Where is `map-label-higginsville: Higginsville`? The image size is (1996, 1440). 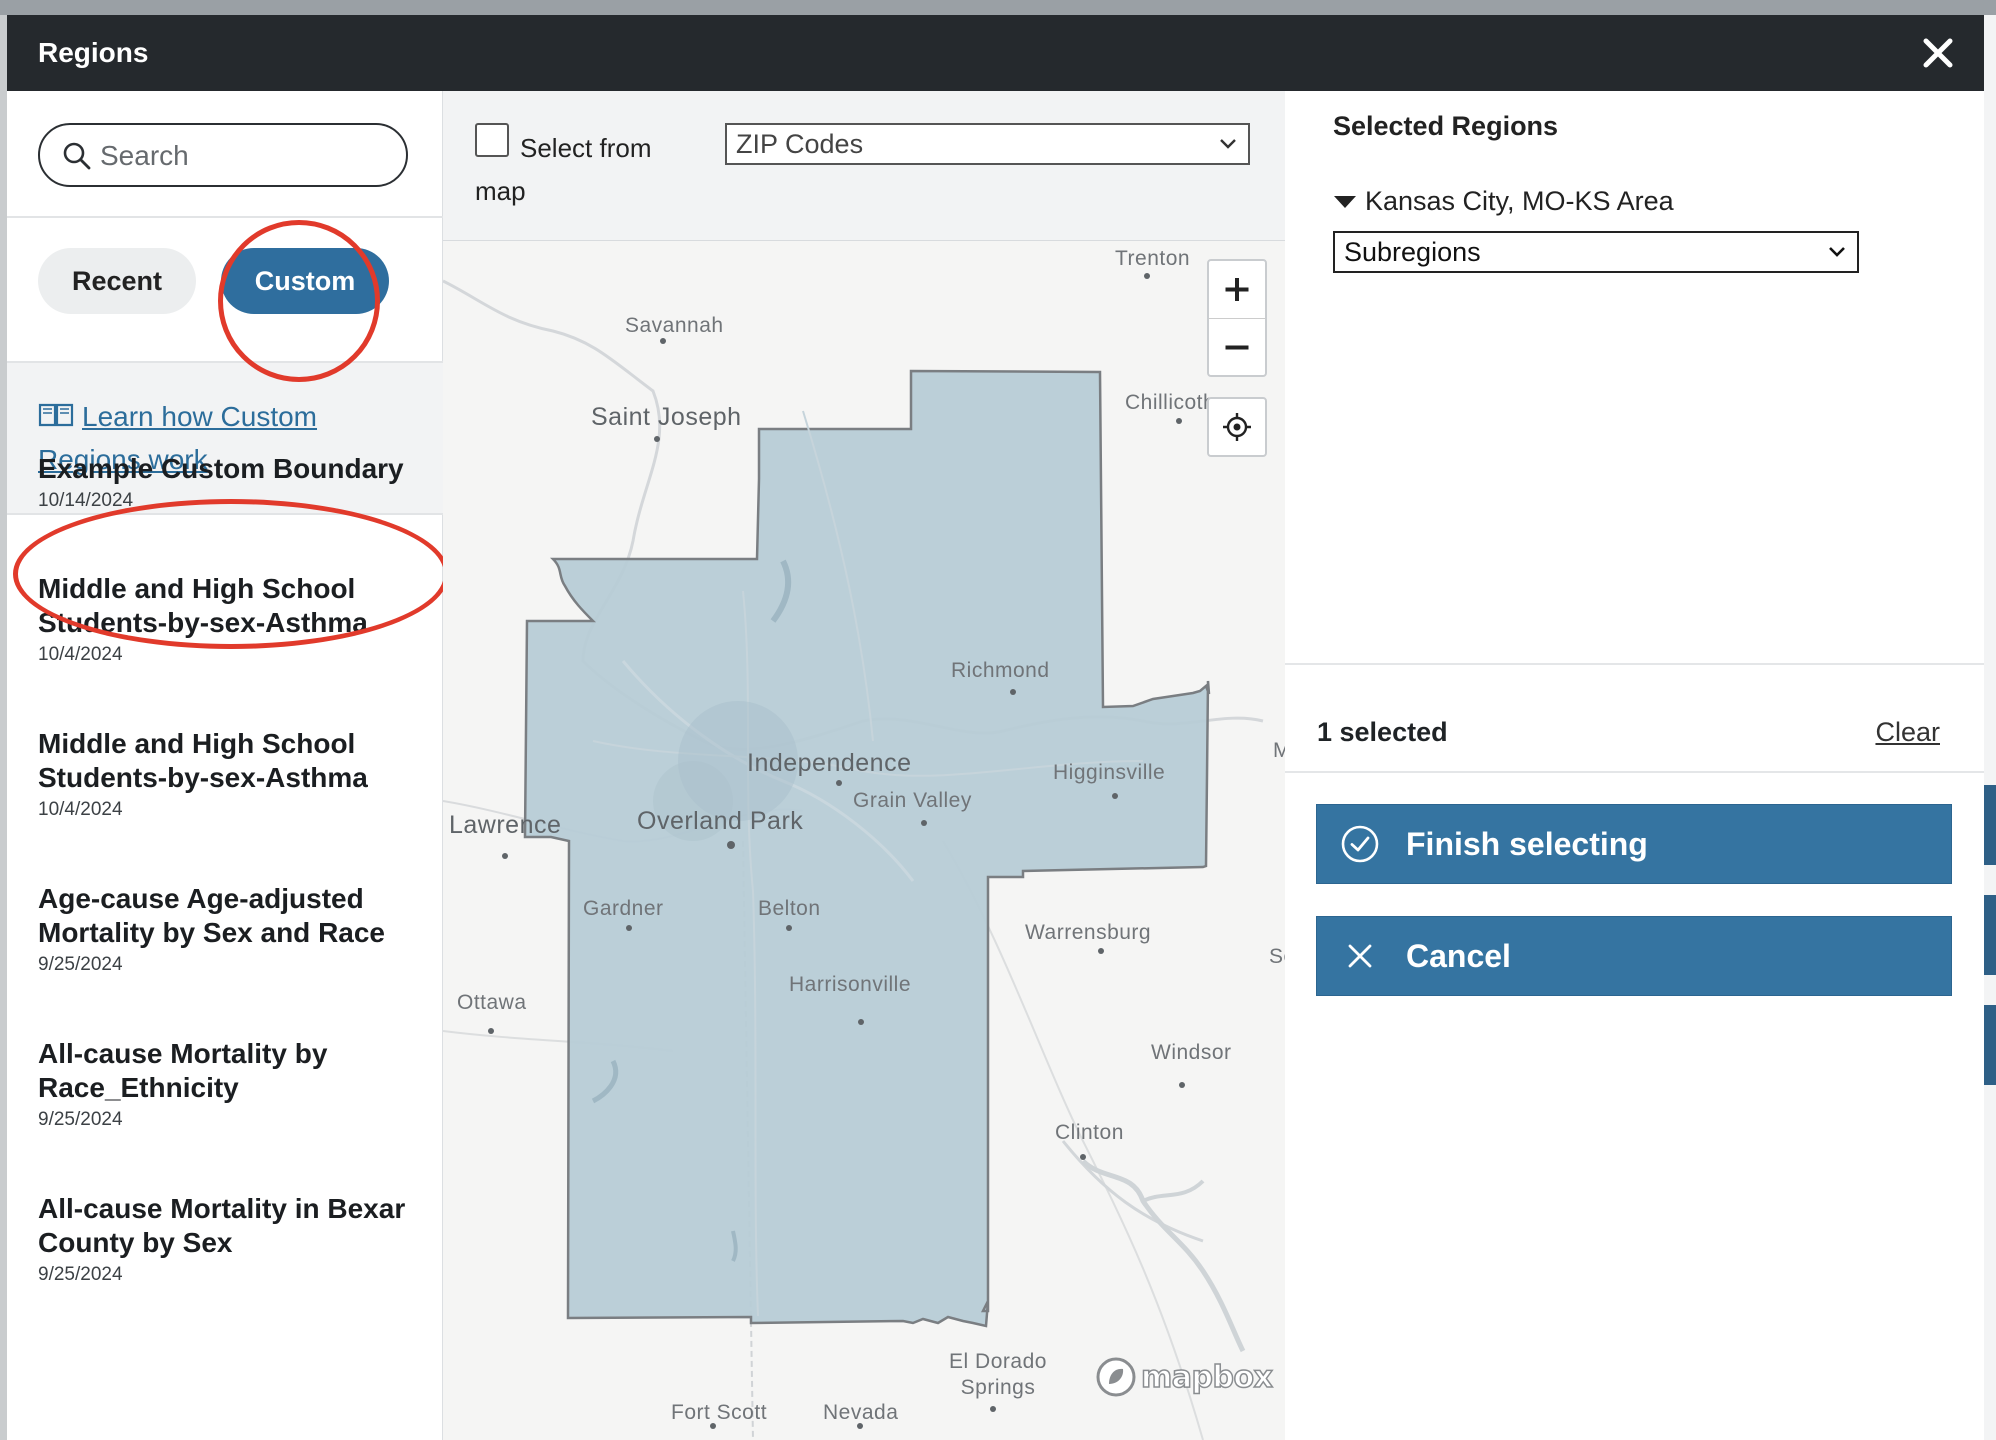
map-label-higginsville: Higginsville is located at coordinates (1109, 772).